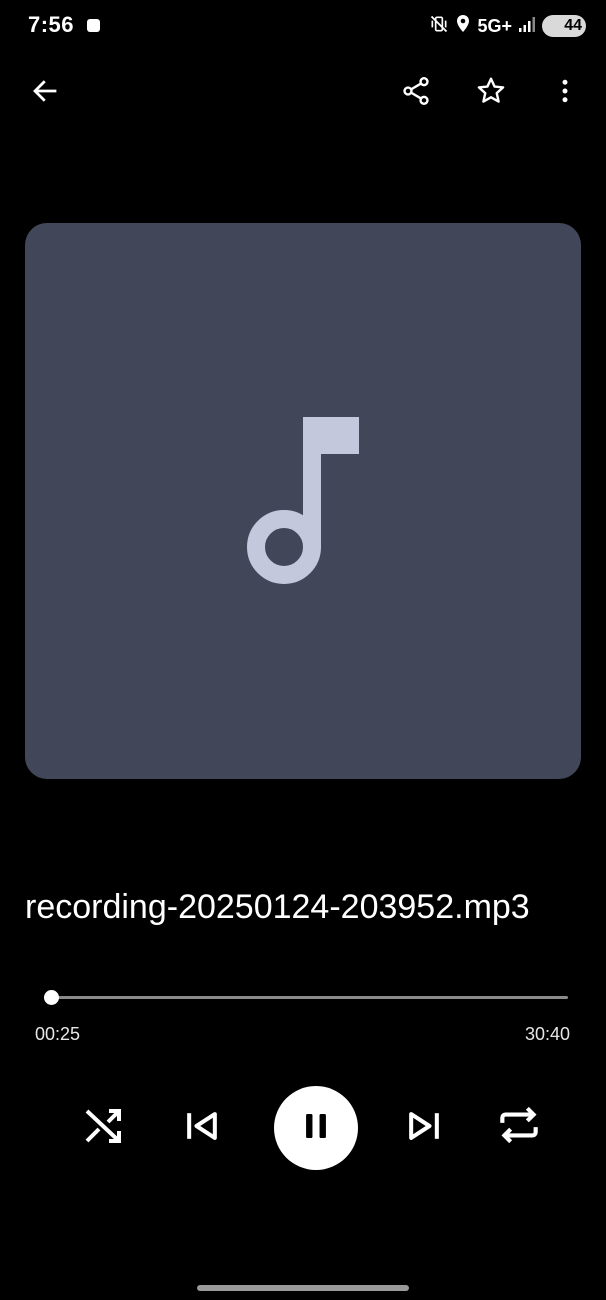 This screenshot has width=606, height=1300. What do you see at coordinates (547, 1034) in the screenshot?
I see `total-duration: 30:40` at bounding box center [547, 1034].